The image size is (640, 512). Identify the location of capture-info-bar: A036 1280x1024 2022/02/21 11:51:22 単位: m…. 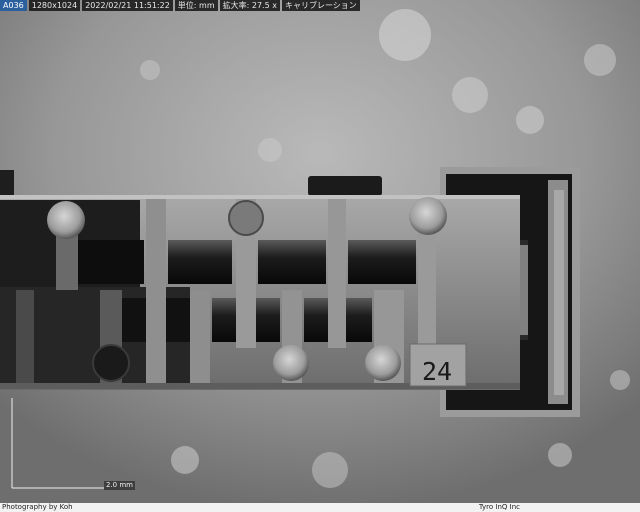
(180, 5).